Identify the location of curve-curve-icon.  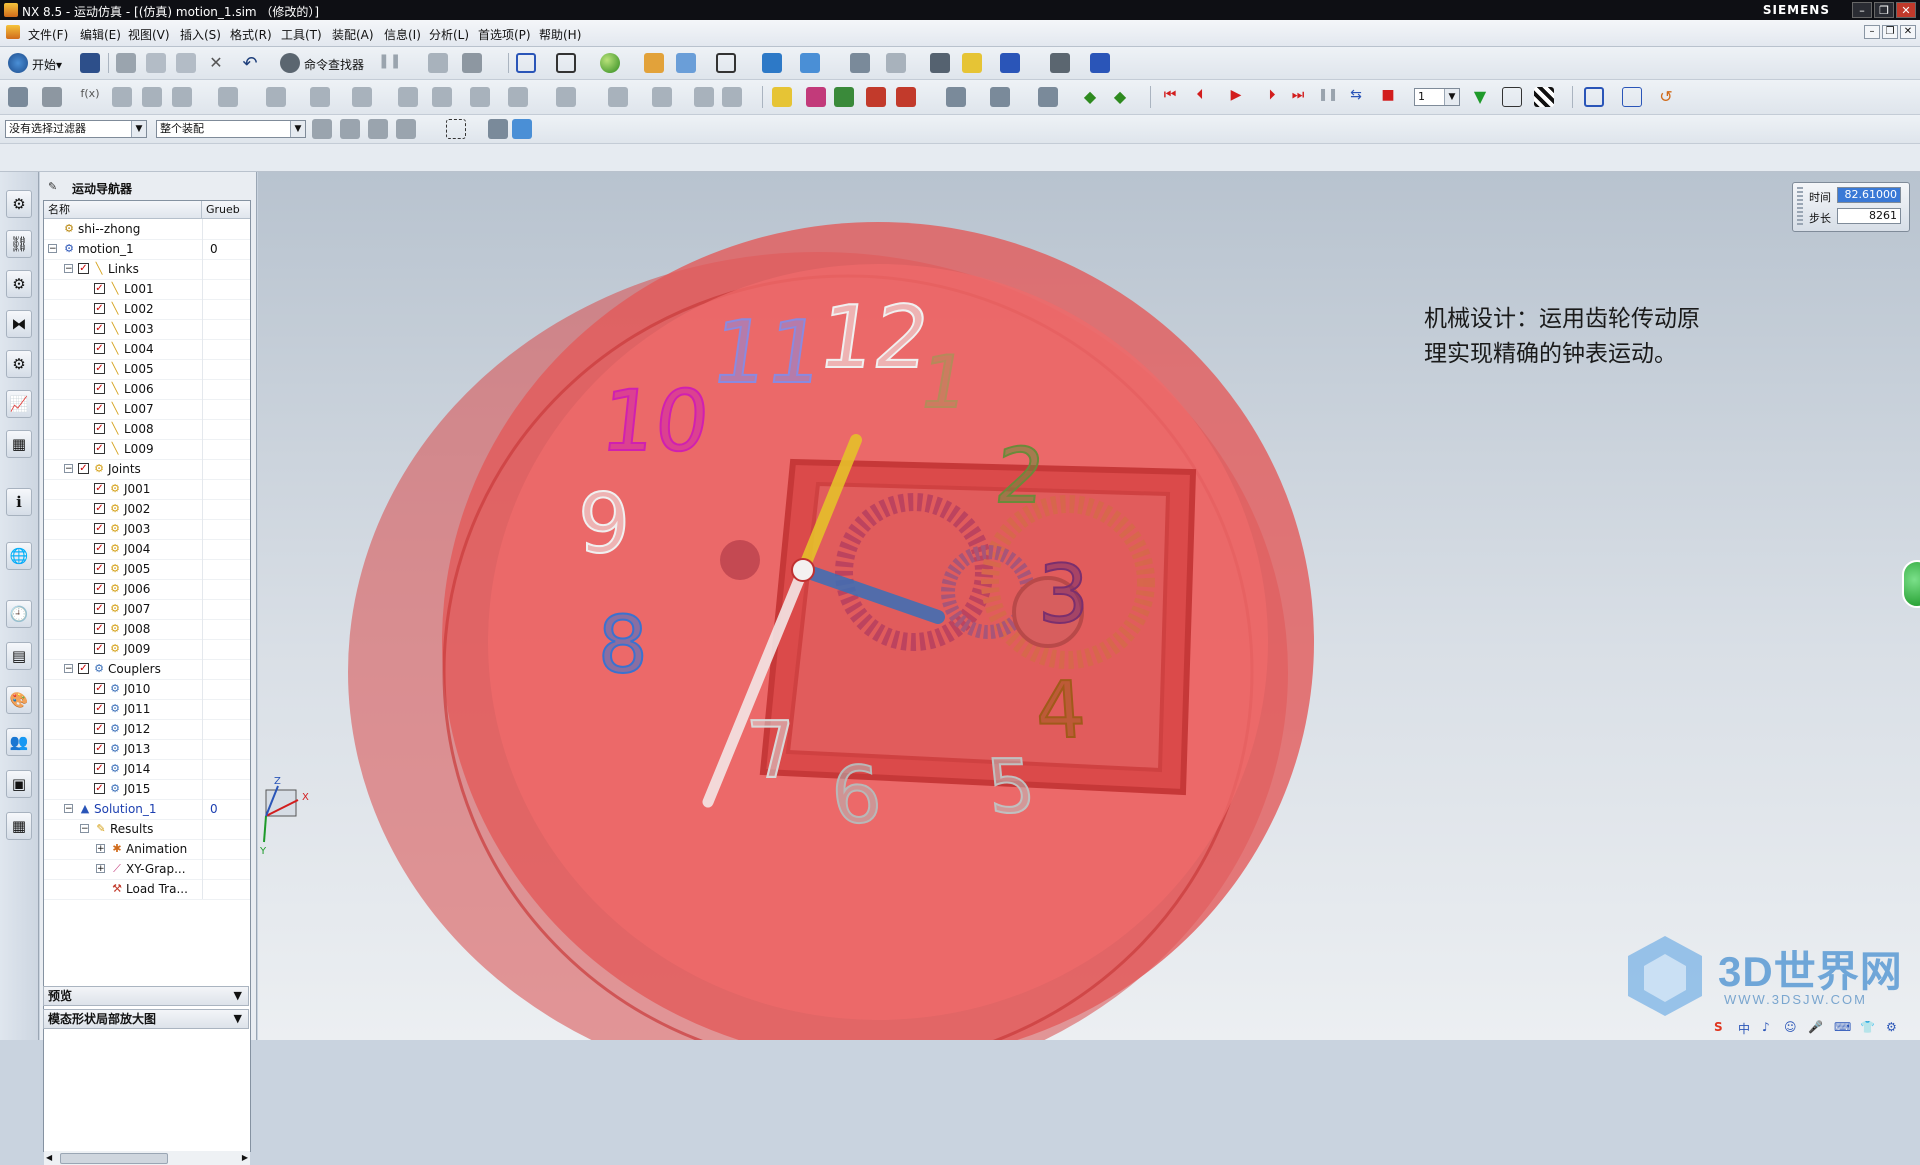
(618, 97).